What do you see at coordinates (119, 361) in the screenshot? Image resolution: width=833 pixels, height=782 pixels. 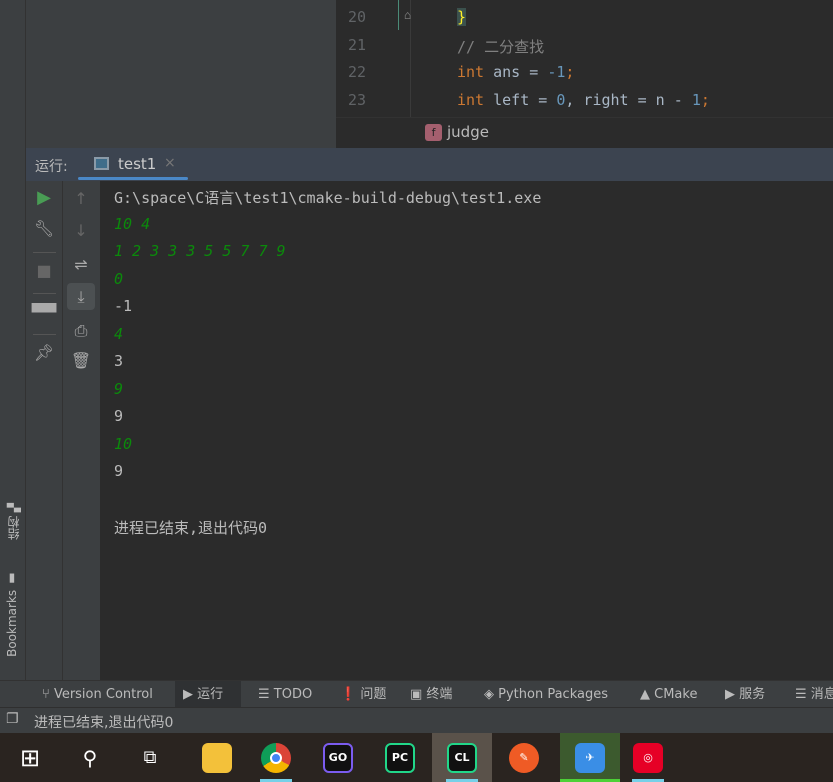 I see `console-line: 3` at bounding box center [119, 361].